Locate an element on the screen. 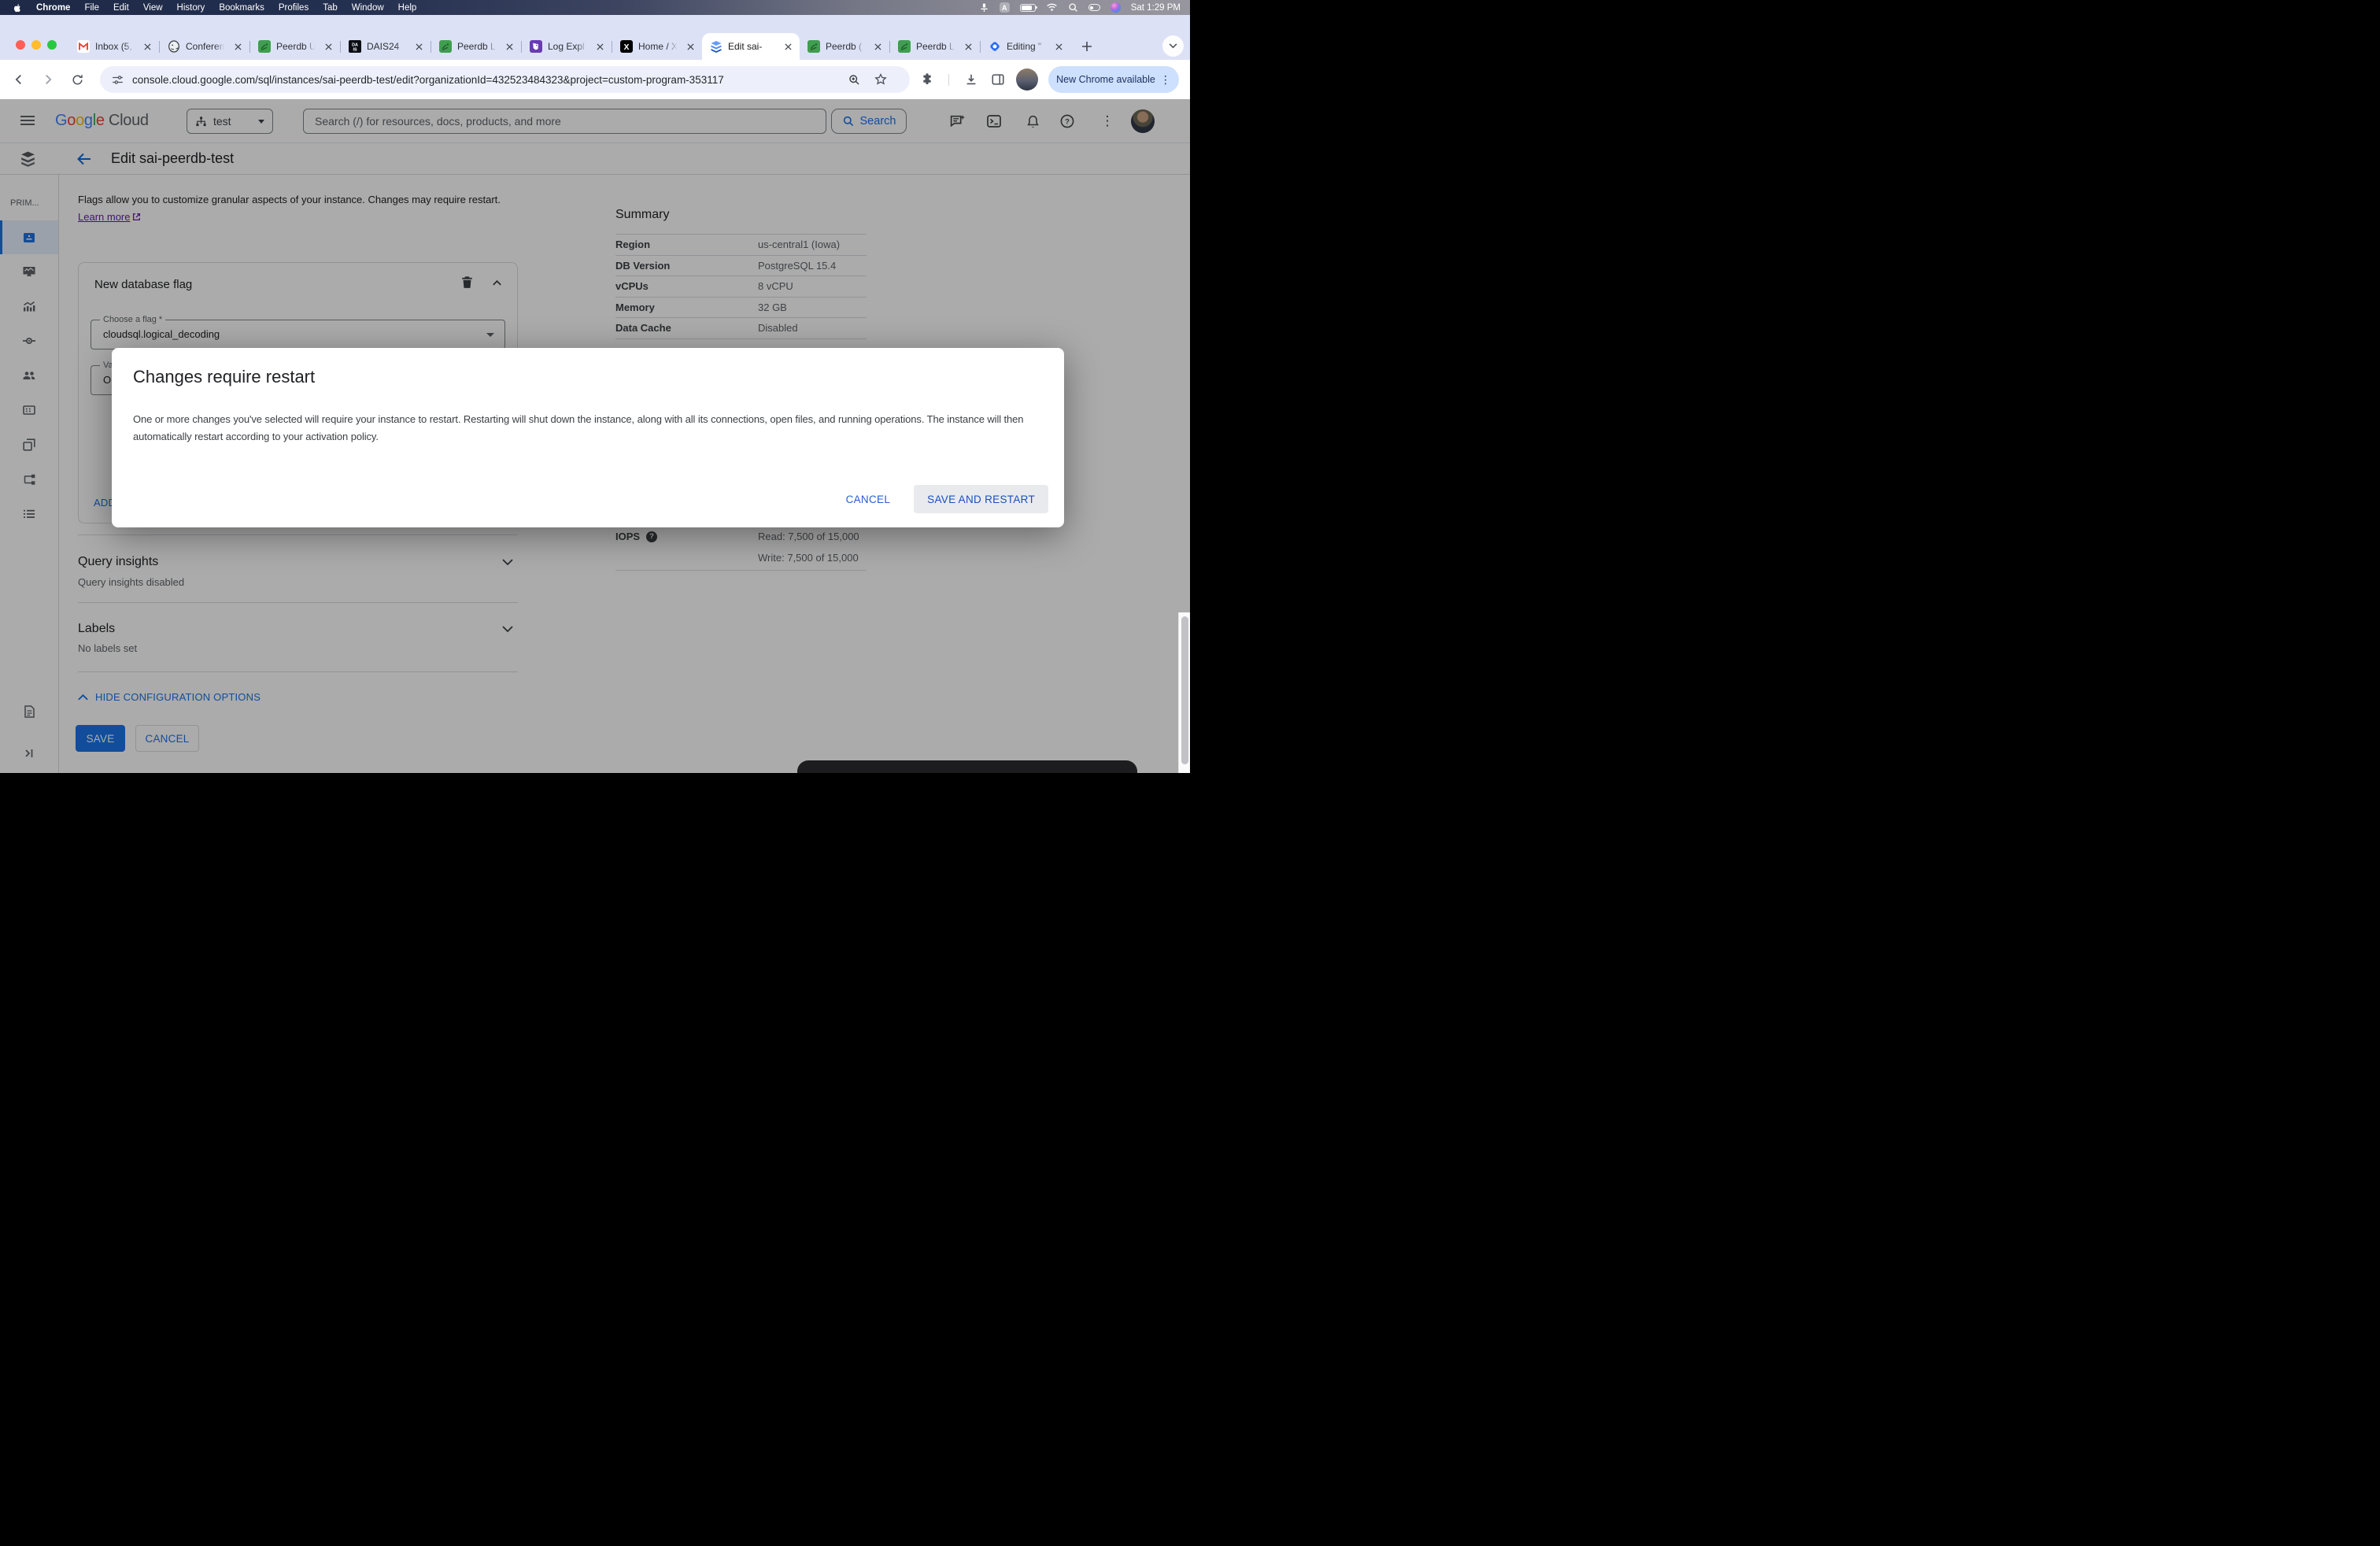  editing-doc-icon is located at coordinates (995, 46).